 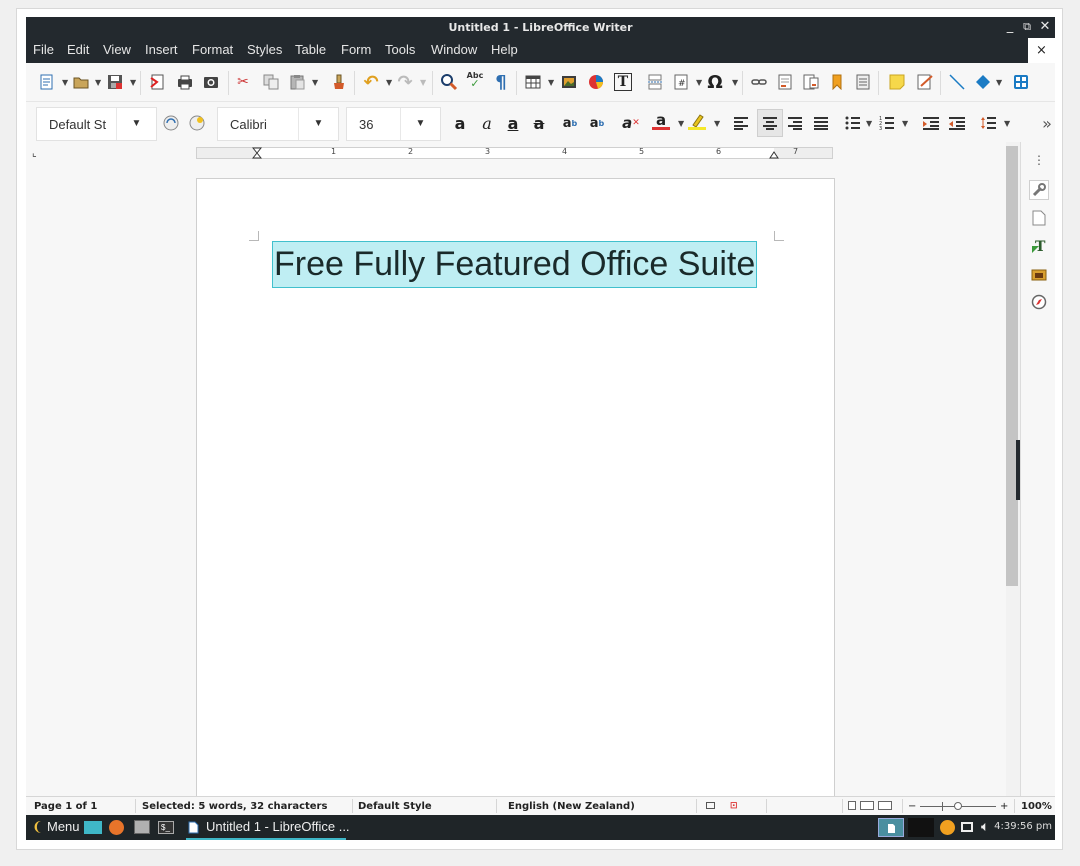 What do you see at coordinates (460, 123) in the screenshot?
I see `bold-icon: a` at bounding box center [460, 123].